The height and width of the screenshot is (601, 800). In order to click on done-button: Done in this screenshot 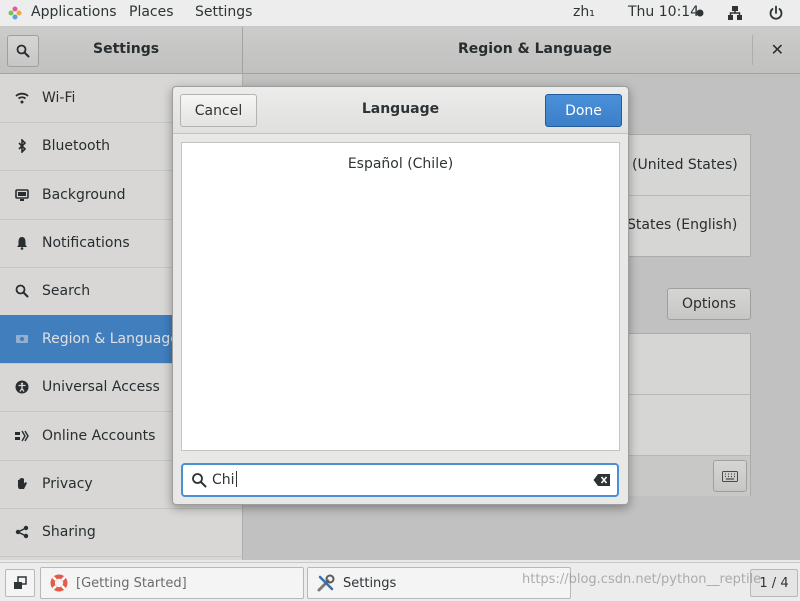, I will do `click(583, 110)`.